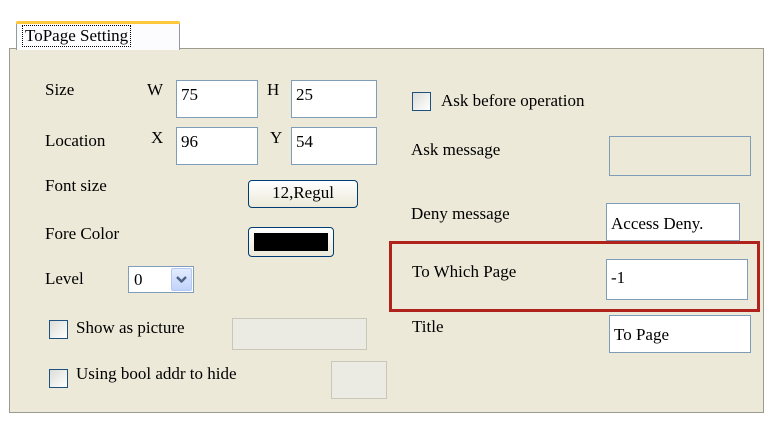 Image resolution: width=774 pixels, height=421 pixels. I want to click on width-input: 75, so click(217, 99).